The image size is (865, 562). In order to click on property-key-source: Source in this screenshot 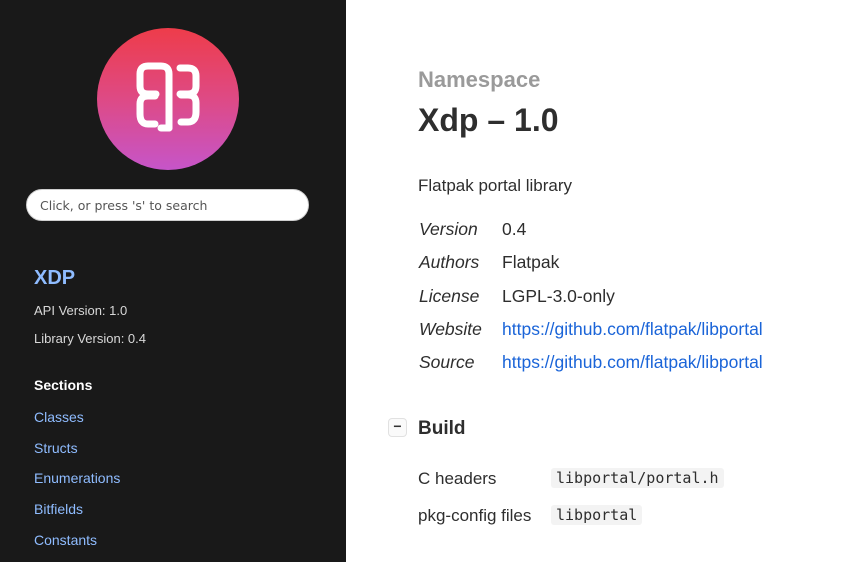, I will do `click(447, 362)`.